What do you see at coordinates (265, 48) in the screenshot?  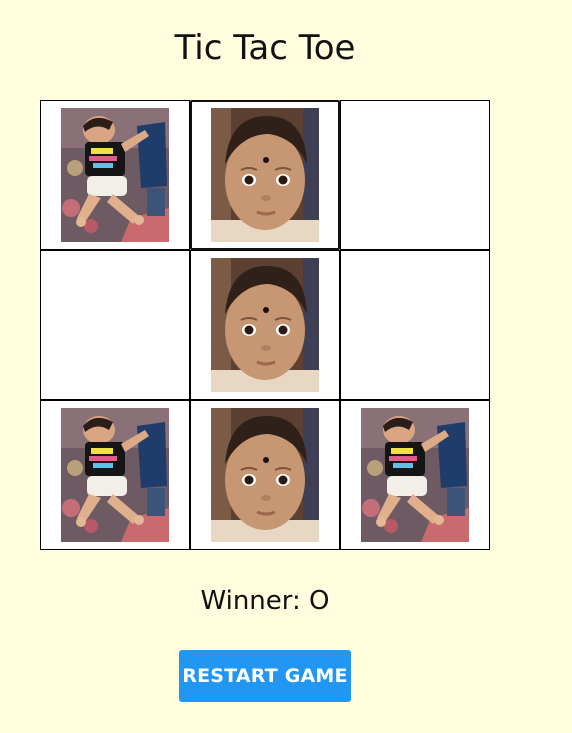 I see `page-title: Tic Tac Toe` at bounding box center [265, 48].